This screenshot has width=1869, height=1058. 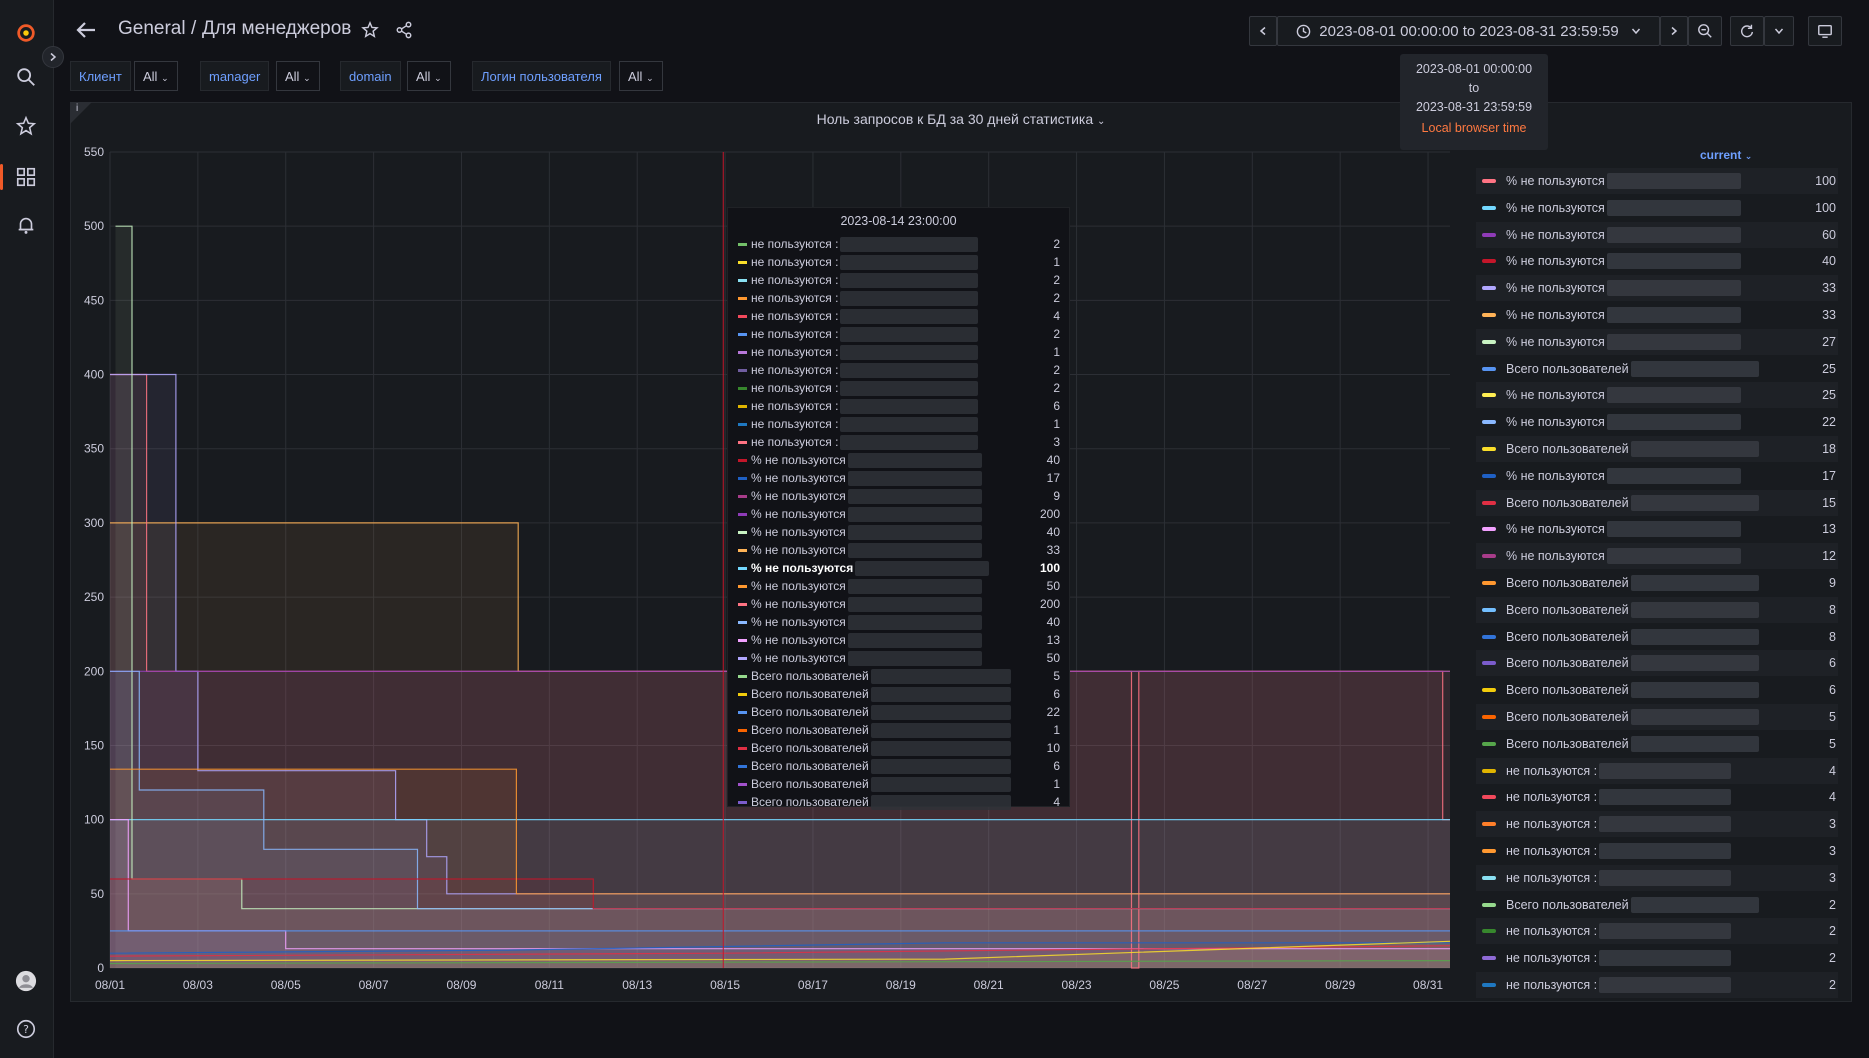 I want to click on tooltip-series-value: 22, so click(x=1053, y=712).